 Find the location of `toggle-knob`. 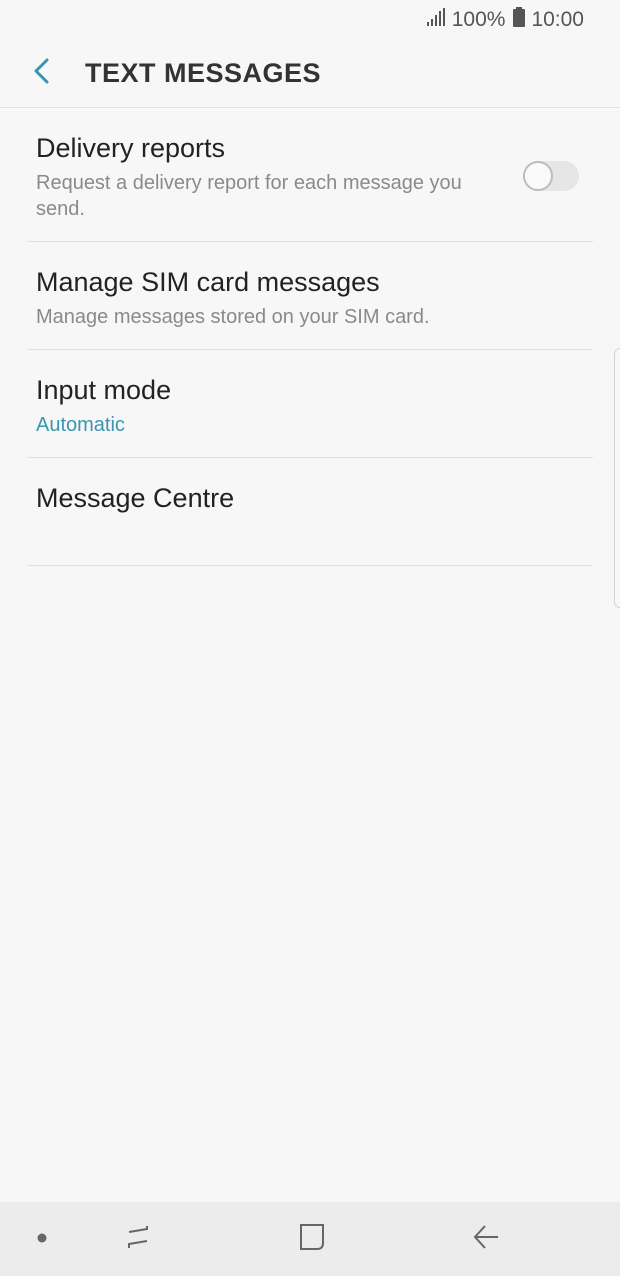

toggle-knob is located at coordinates (538, 176).